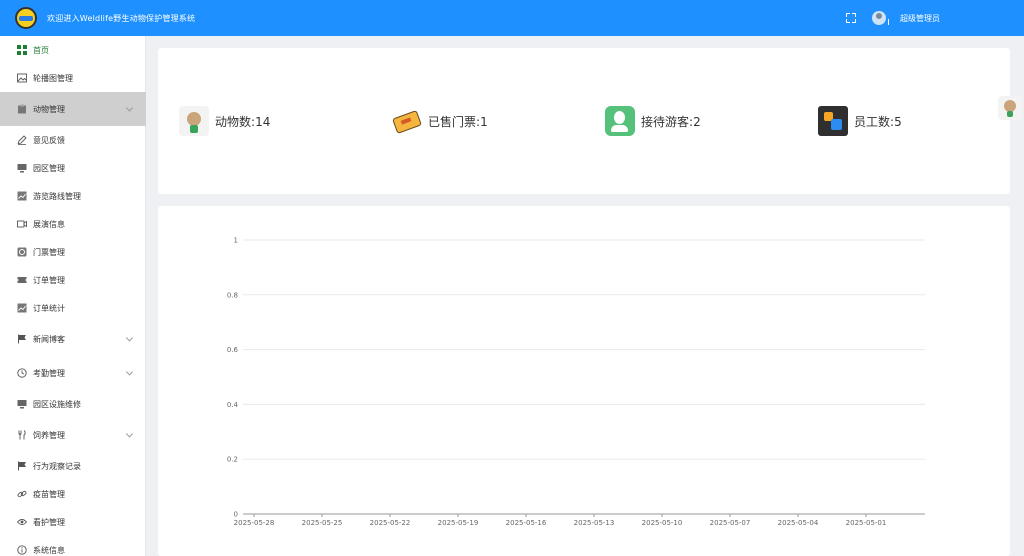 The width and height of the screenshot is (1024, 556). I want to click on sidebar-item-label: 园区管理, so click(49, 168).